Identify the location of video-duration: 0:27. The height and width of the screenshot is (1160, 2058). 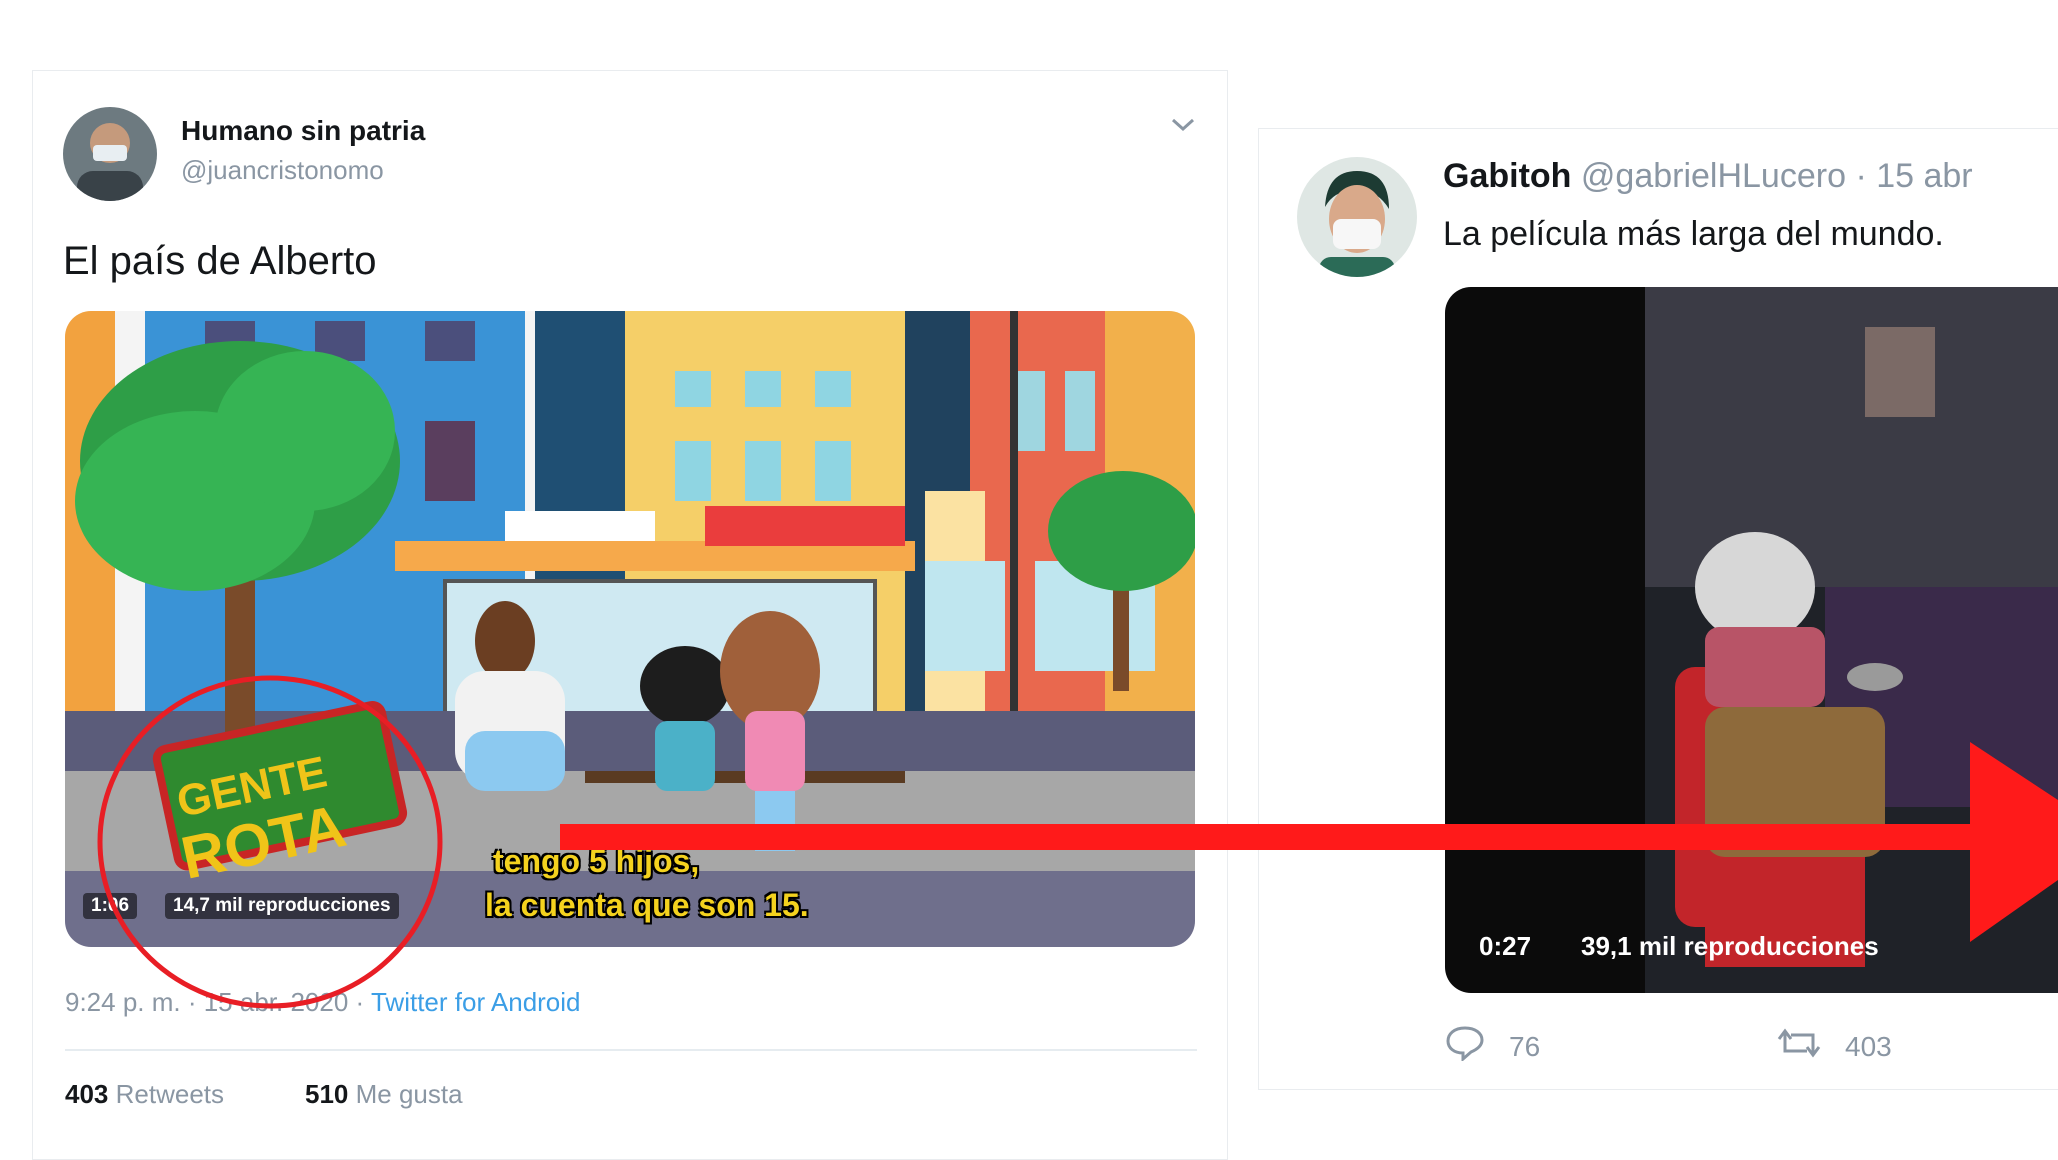
(1505, 946).